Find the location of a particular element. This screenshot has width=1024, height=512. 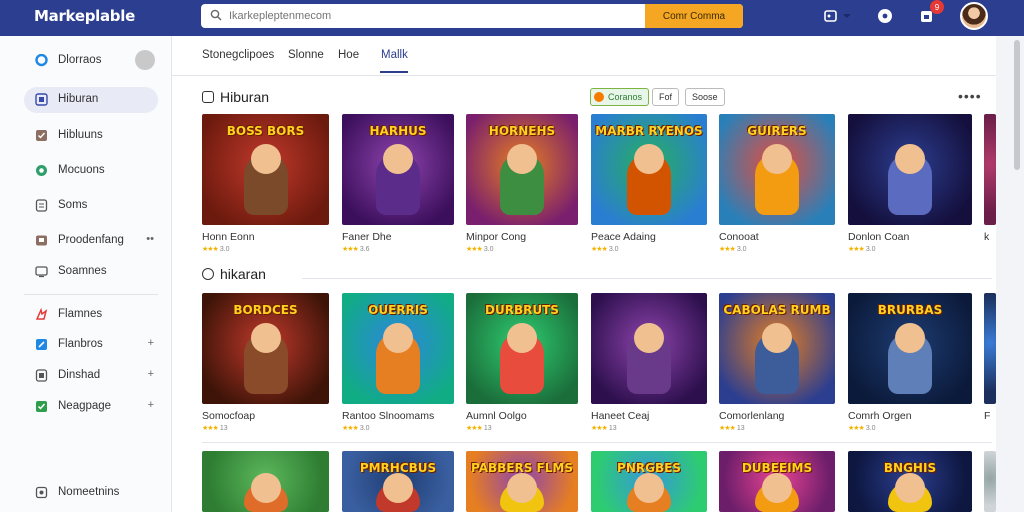

game-title: Peace Adaing is located at coordinates (649, 237).